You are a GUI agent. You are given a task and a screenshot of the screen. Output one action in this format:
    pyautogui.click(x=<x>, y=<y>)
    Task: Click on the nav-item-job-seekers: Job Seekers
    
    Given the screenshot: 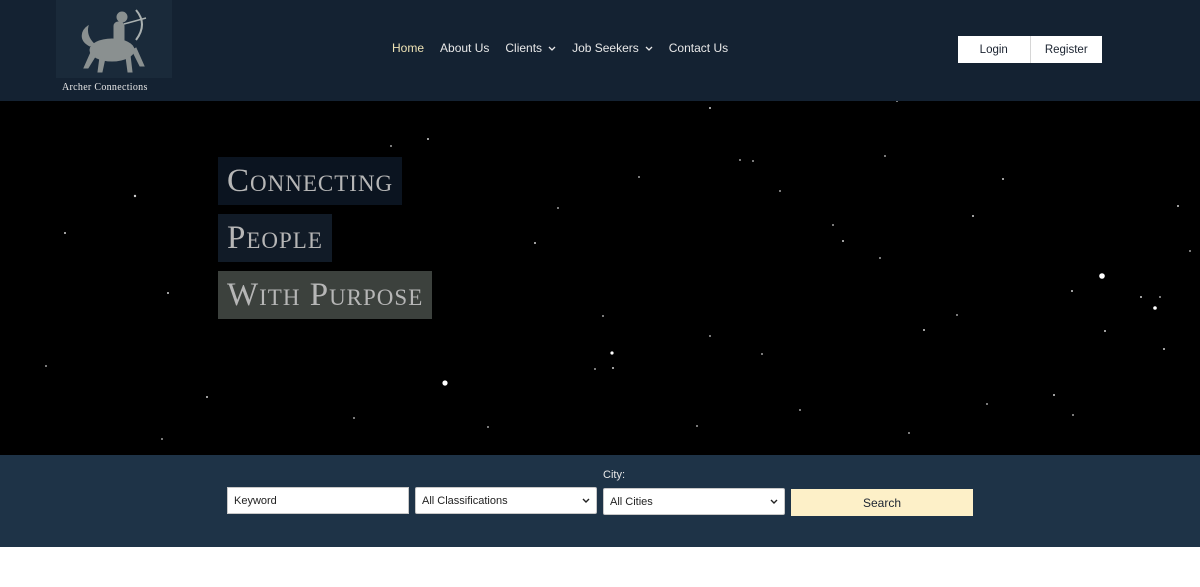 What is the action you would take?
    pyautogui.click(x=612, y=48)
    